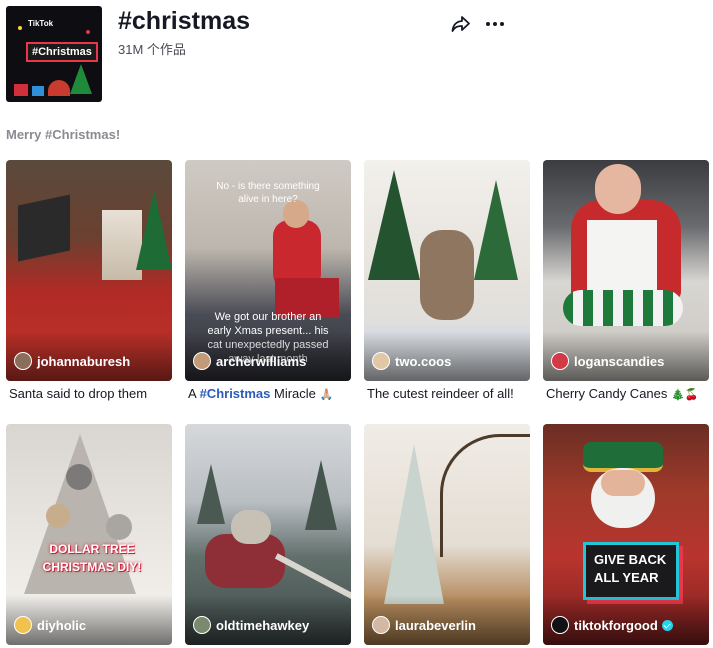 The width and height of the screenshot is (713, 648). What do you see at coordinates (618, 189) in the screenshot?
I see `person-head` at bounding box center [618, 189].